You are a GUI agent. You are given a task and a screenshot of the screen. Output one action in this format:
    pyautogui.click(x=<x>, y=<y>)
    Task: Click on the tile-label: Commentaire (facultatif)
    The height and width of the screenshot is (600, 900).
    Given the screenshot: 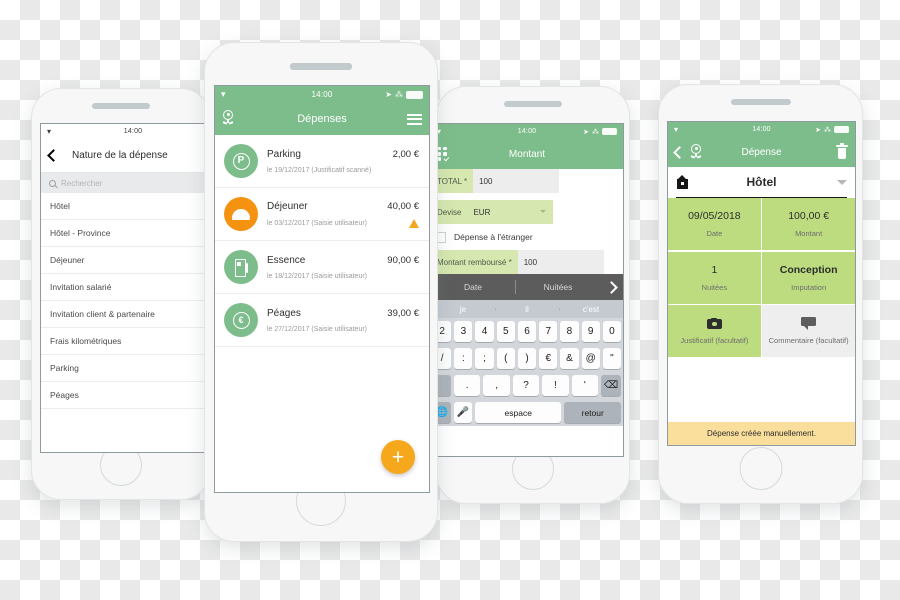 What is the action you would take?
    pyautogui.click(x=808, y=341)
    